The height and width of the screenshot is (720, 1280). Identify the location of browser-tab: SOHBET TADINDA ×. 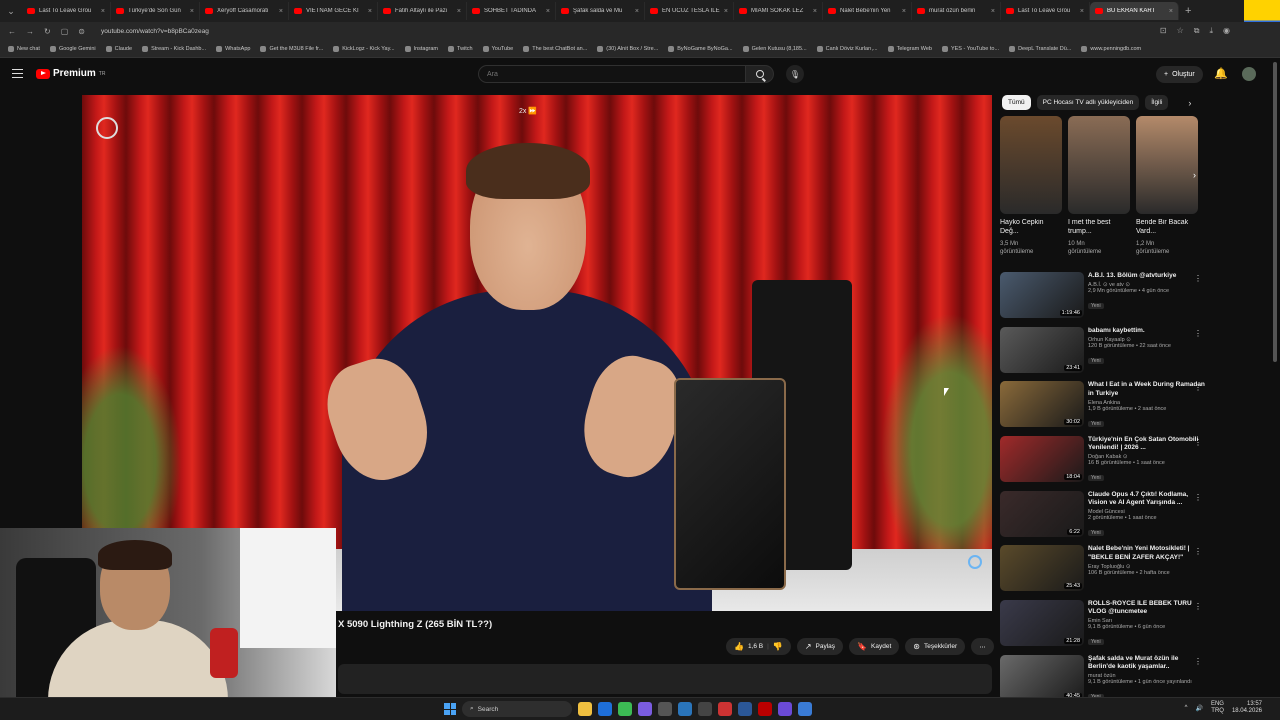
(511, 11).